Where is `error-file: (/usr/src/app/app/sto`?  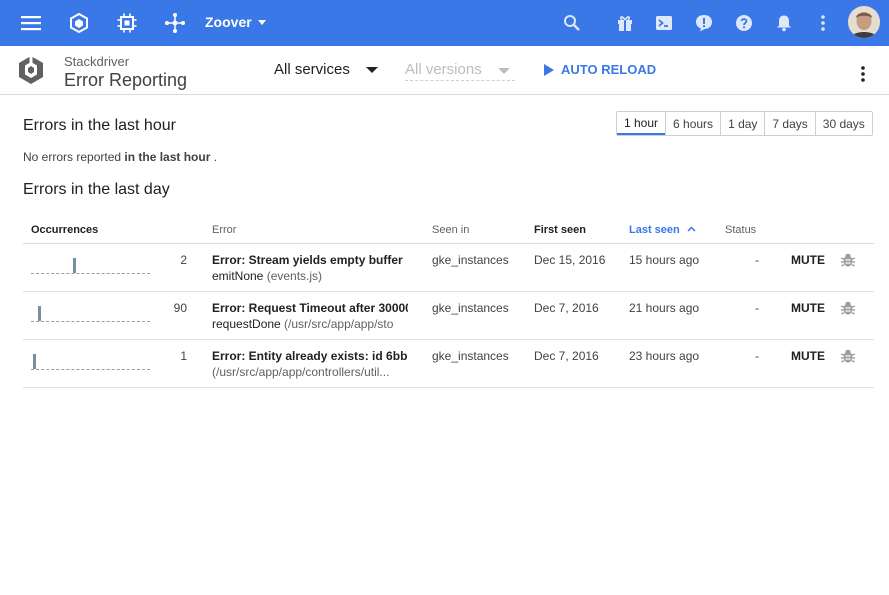 error-file: (/usr/src/app/app/sto is located at coordinates (337, 324).